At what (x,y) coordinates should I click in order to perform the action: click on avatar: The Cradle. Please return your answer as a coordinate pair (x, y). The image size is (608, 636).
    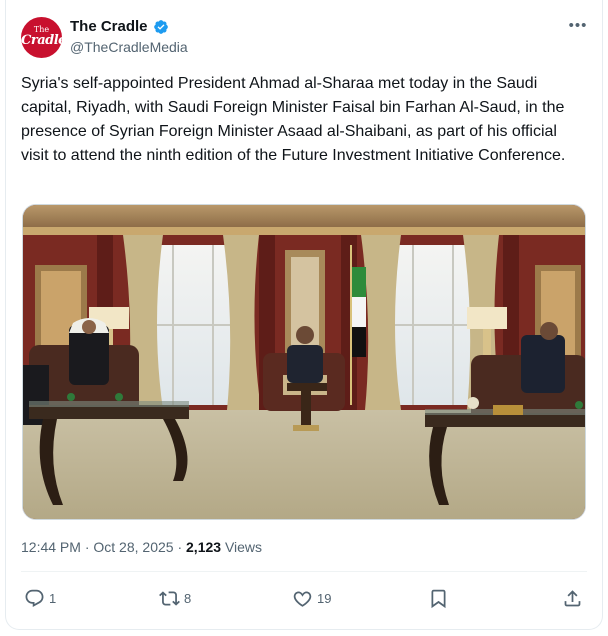
    Looking at the image, I should click on (41, 37).